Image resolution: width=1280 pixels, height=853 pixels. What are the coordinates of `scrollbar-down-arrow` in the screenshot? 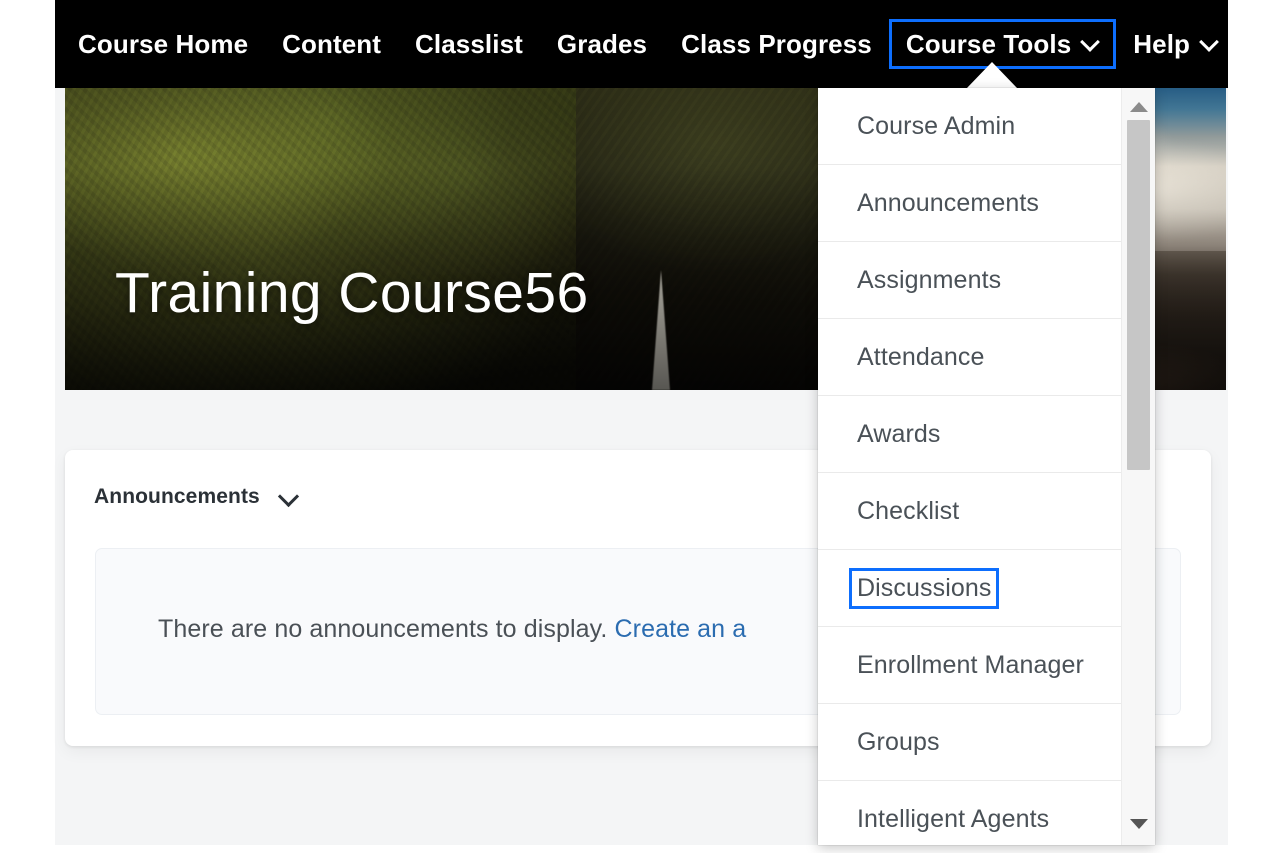 It's located at (1138, 824).